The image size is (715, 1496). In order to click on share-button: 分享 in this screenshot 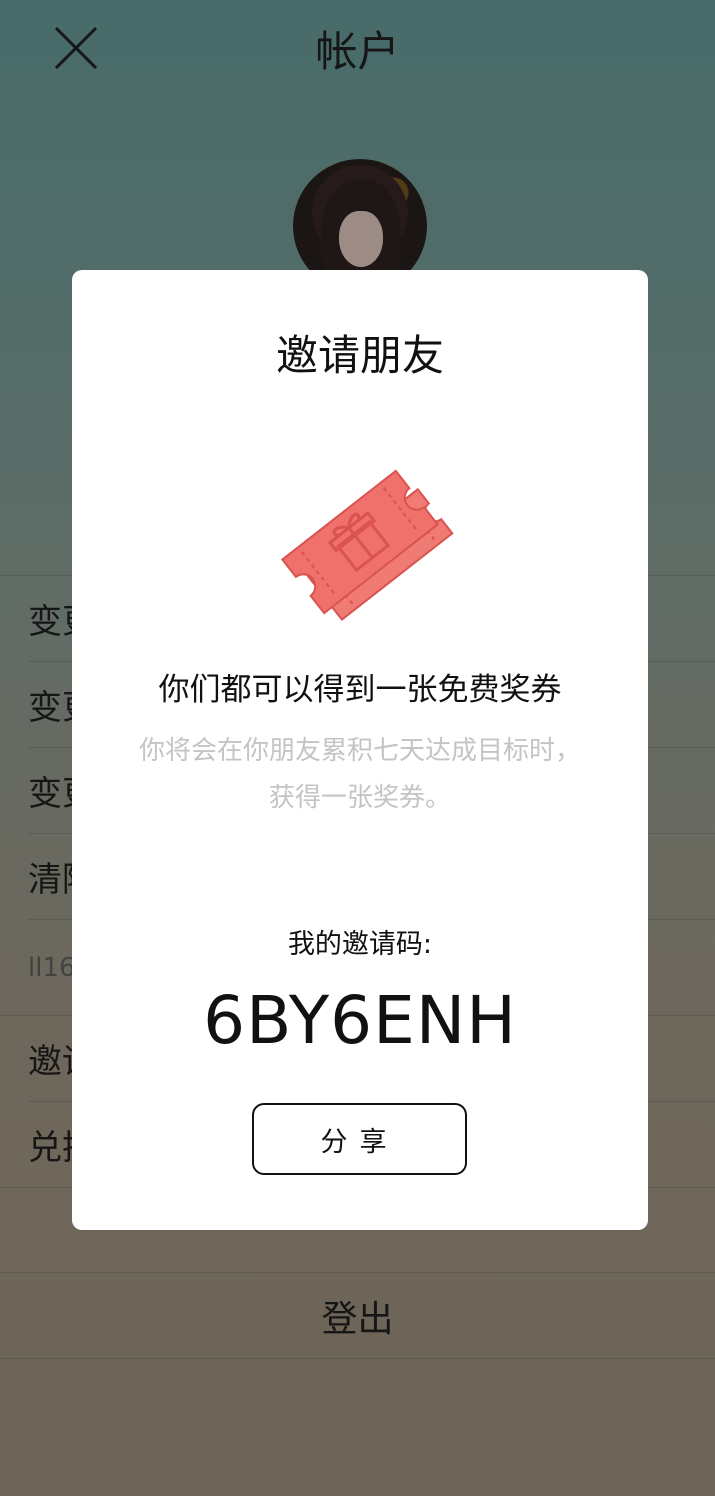, I will do `click(359, 1139)`.